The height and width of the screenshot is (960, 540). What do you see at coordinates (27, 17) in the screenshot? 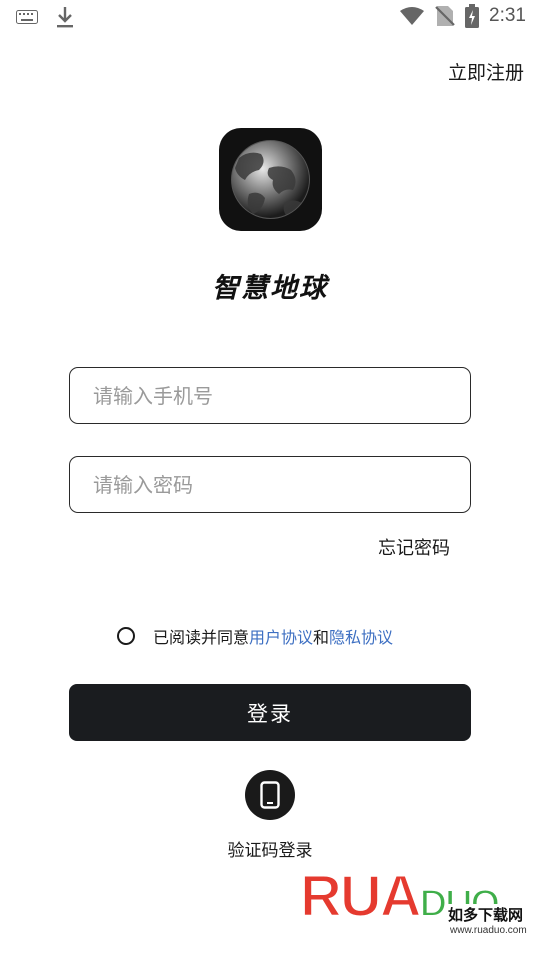
I see `keyboard-icon` at bounding box center [27, 17].